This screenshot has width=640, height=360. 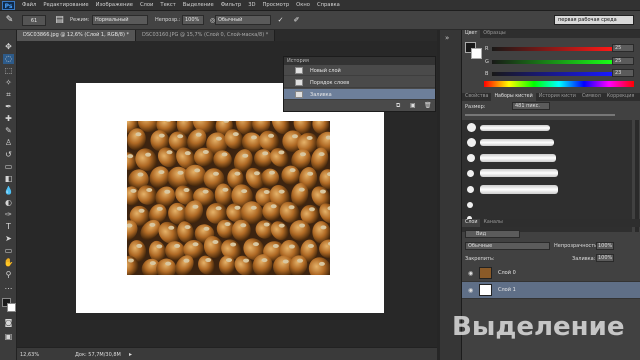 What do you see at coordinates (494, 34) in the screenshot?
I see `tab-swatches: Образцы` at bounding box center [494, 34].